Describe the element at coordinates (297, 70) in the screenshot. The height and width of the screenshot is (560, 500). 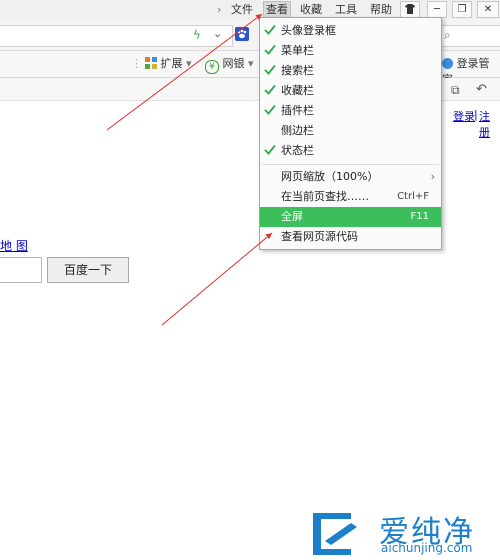
I see `menu-item-label: 搜索栏` at that location.